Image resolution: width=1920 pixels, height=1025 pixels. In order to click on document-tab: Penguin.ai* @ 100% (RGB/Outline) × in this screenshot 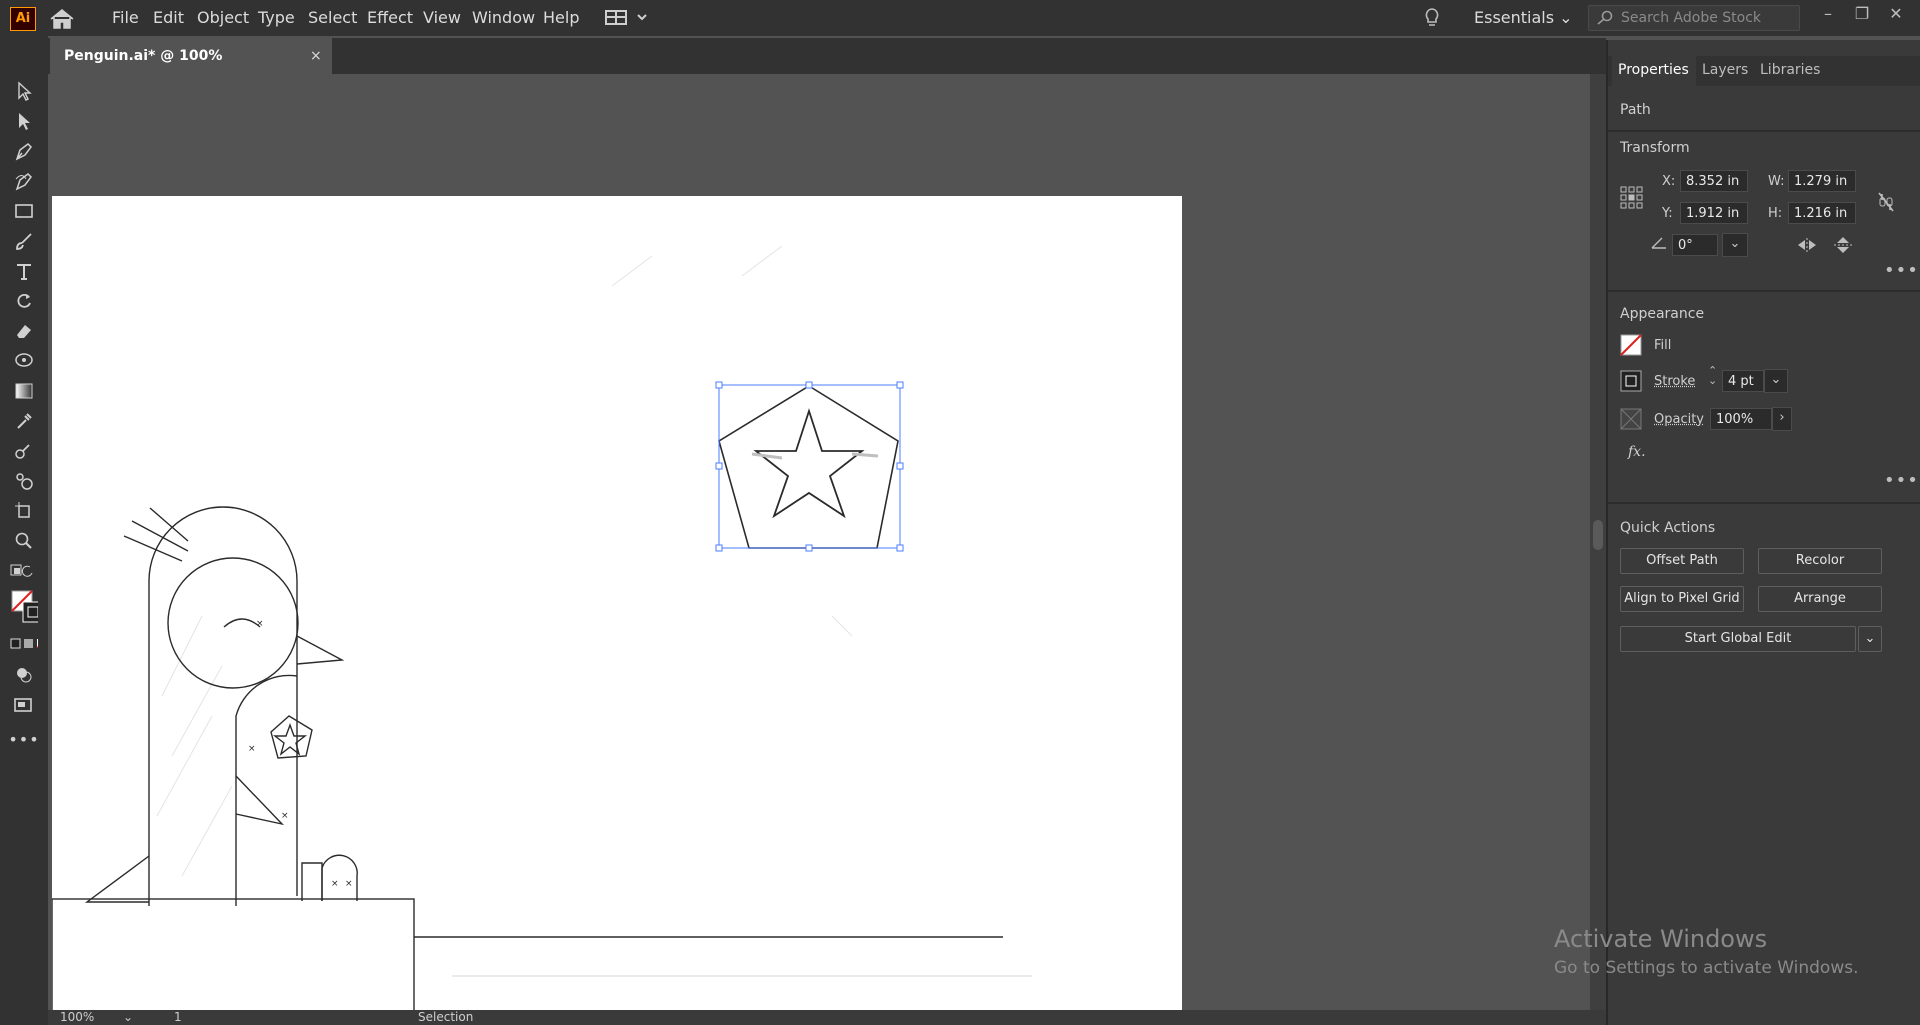, I will do `click(191, 69)`.